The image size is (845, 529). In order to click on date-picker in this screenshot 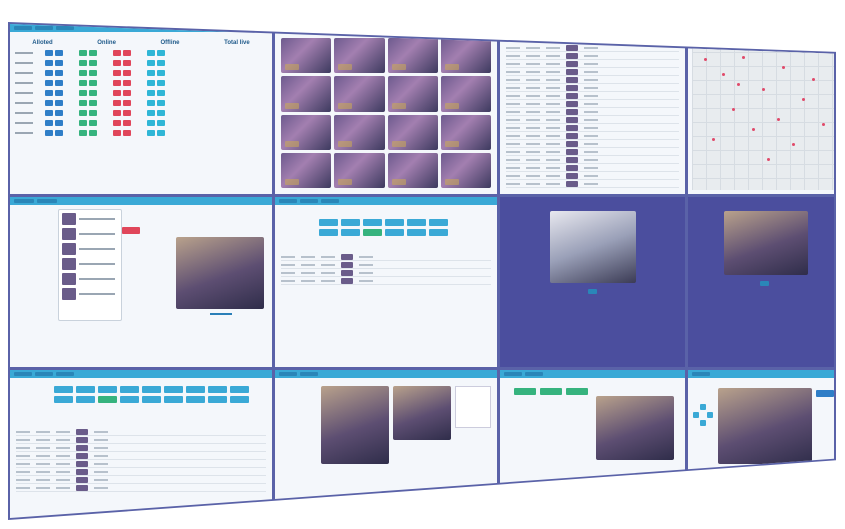, I will do `click(473, 407)`.